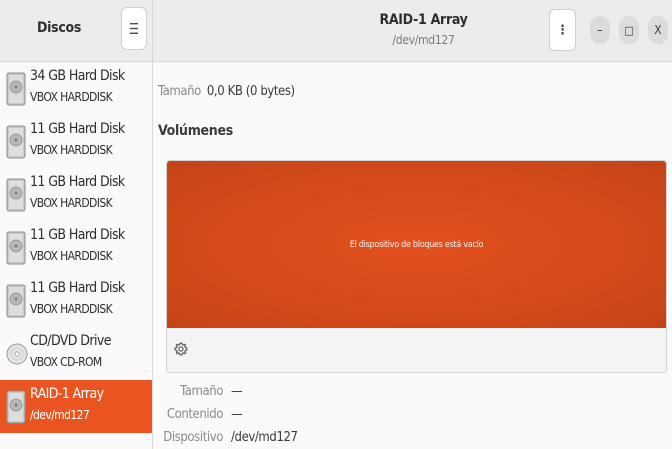 Image resolution: width=672 pixels, height=449 pixels. Describe the element at coordinates (76, 88) in the screenshot. I see `drive-item-34gb: 34 GB Hard Disk VBOX HARDDISK` at that location.